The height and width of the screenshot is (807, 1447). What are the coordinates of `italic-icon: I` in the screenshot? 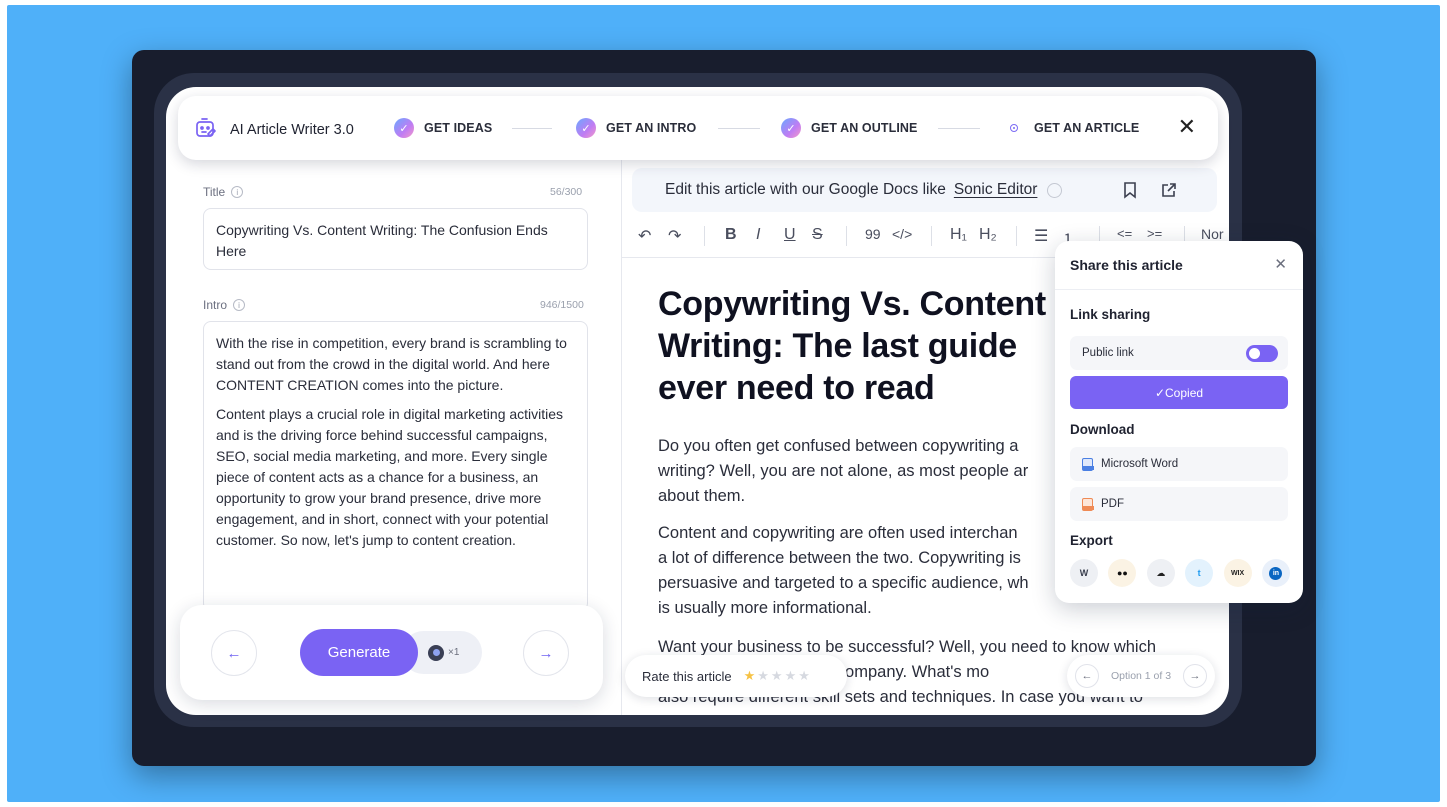 It's located at (758, 235).